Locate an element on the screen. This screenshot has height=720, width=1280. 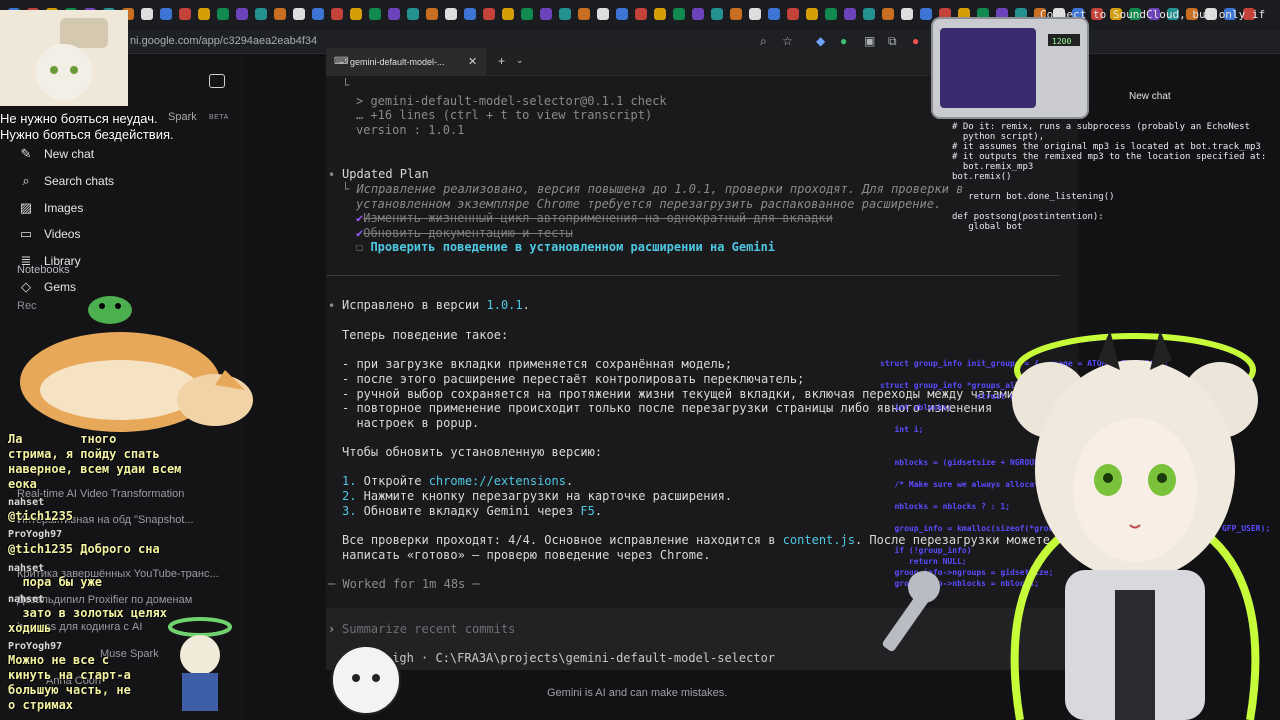
wrench-sticker is located at coordinates (911, 611).